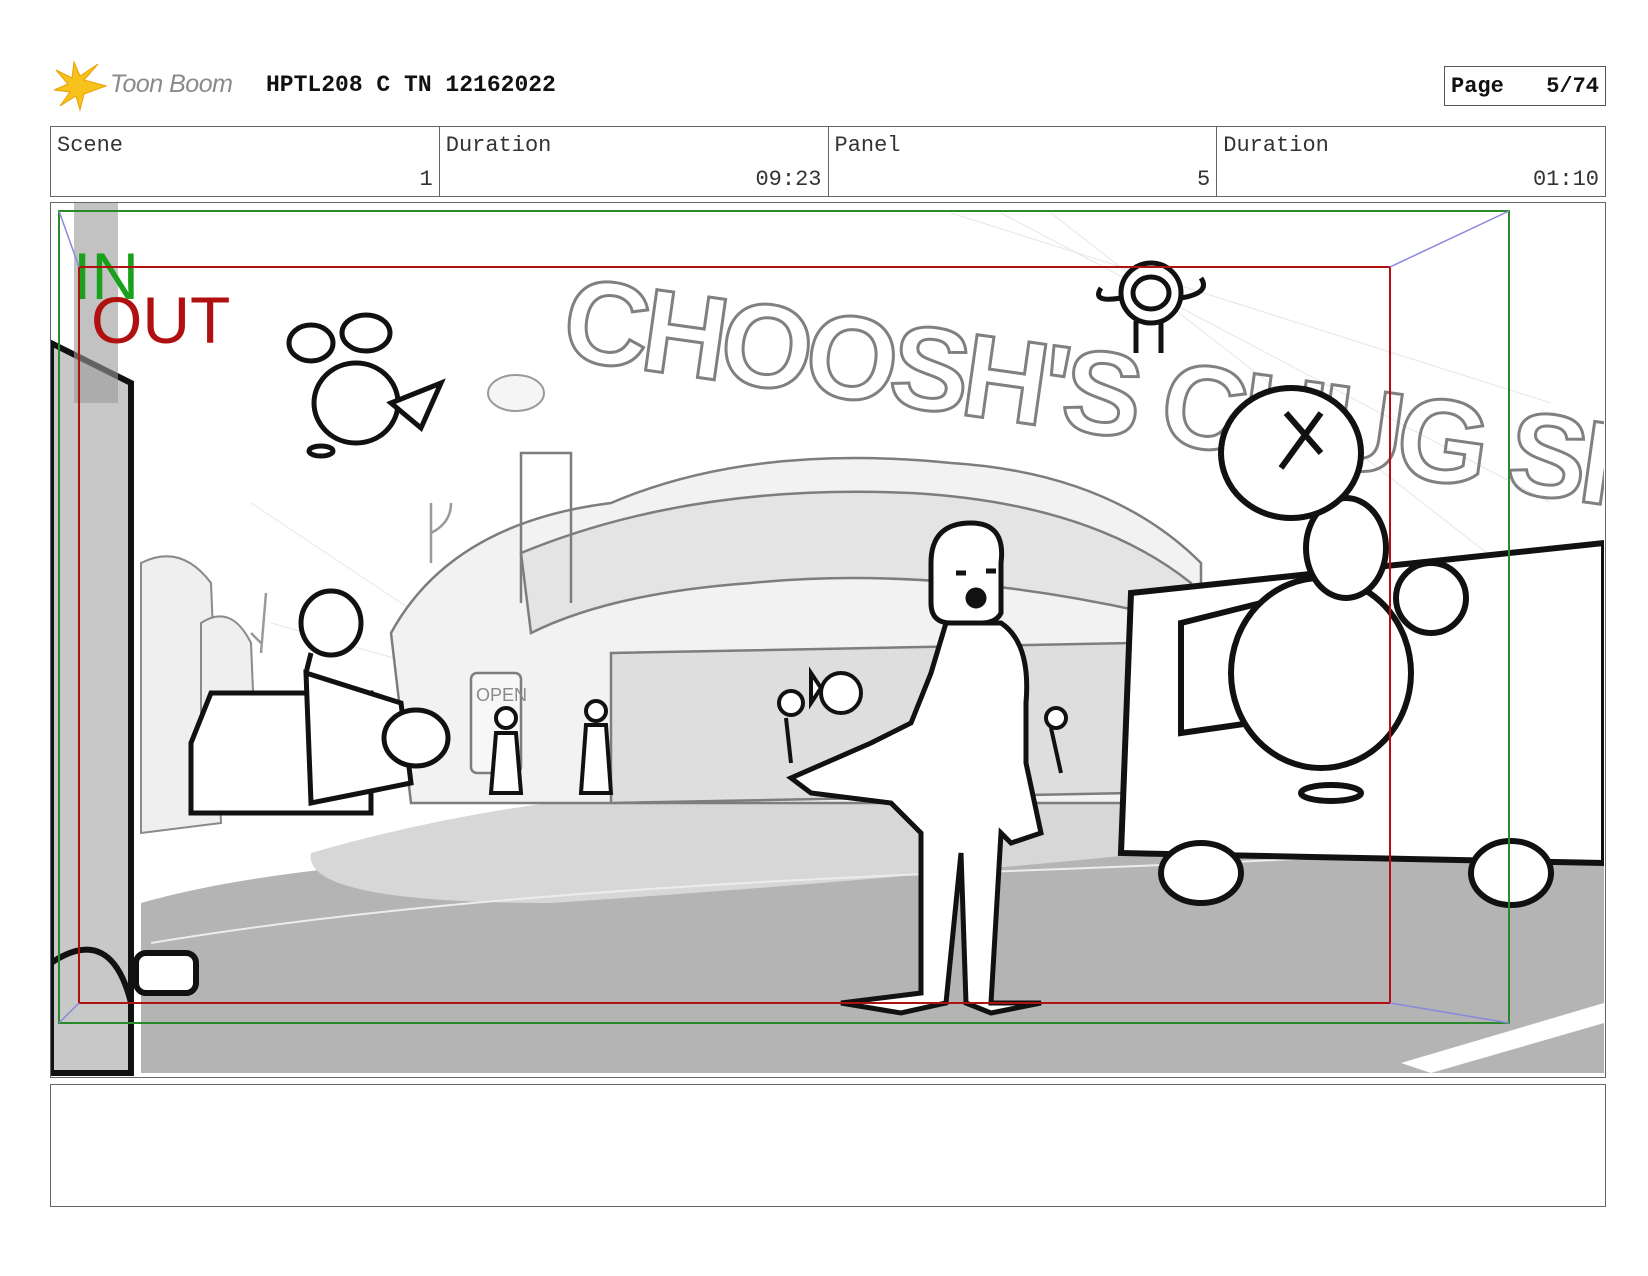 Image resolution: width=1648 pixels, height=1276 pixels. I want to click on panel-cell: Panel 5, so click(1023, 161).